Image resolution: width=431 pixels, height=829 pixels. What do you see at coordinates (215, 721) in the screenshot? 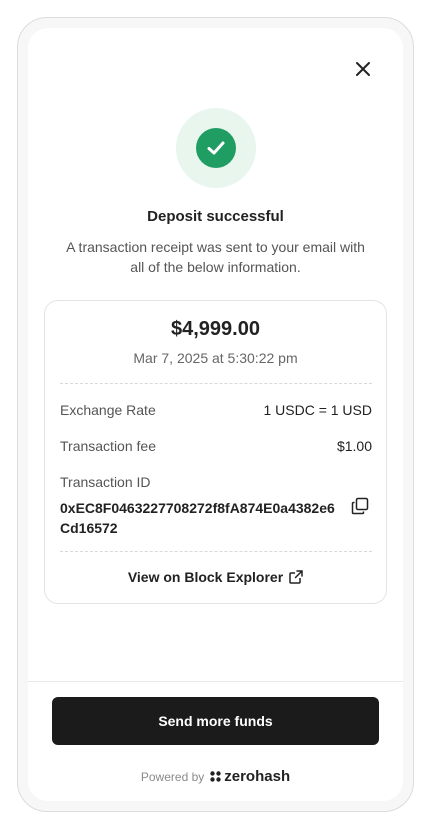
I see `send-more-funds-button: Send more funds` at bounding box center [215, 721].